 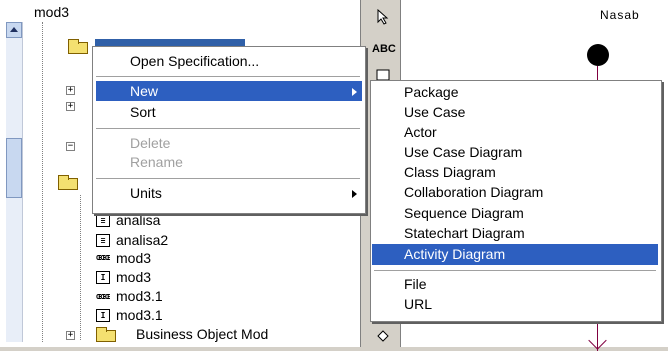 I want to click on submenu-item-sequence-diagram: Sequence Diagram, so click(x=464, y=213).